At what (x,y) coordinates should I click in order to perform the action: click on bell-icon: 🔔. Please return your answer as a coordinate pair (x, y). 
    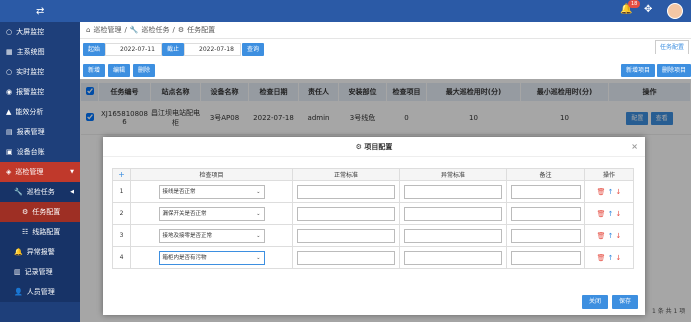
    Looking at the image, I should click on (18, 252).